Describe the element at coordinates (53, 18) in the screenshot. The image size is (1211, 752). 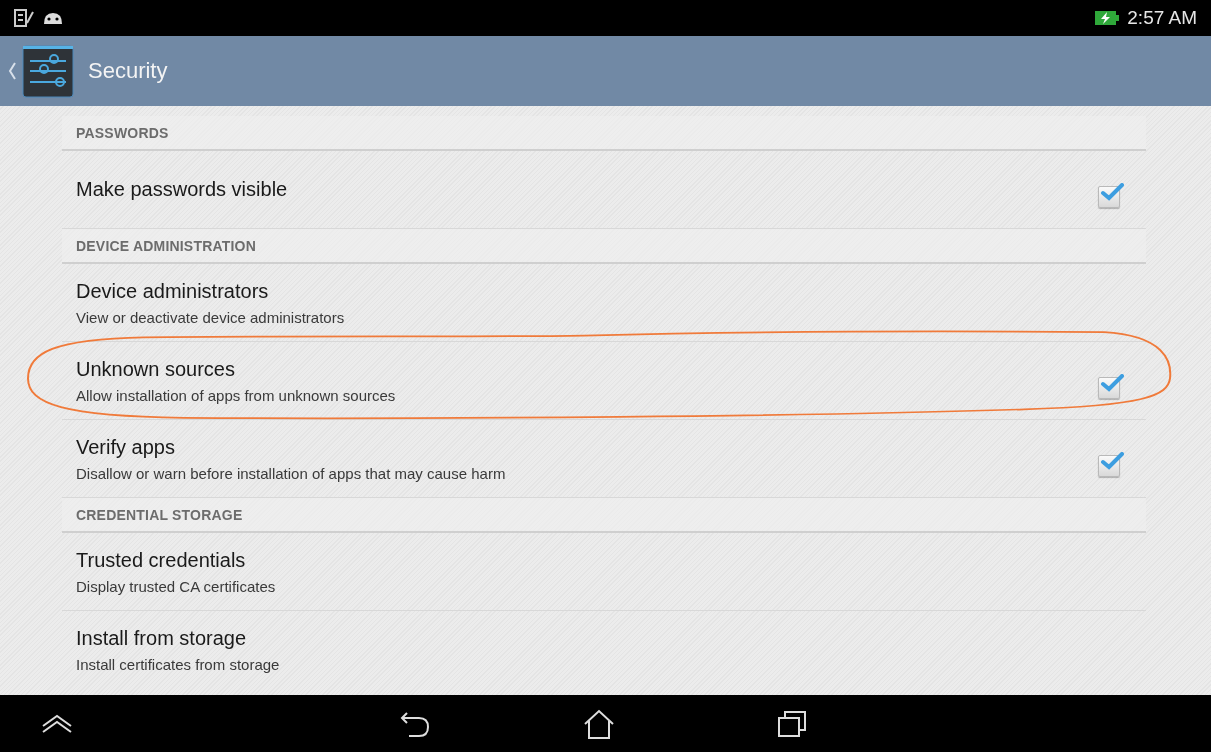
I see `robot-icon` at that location.